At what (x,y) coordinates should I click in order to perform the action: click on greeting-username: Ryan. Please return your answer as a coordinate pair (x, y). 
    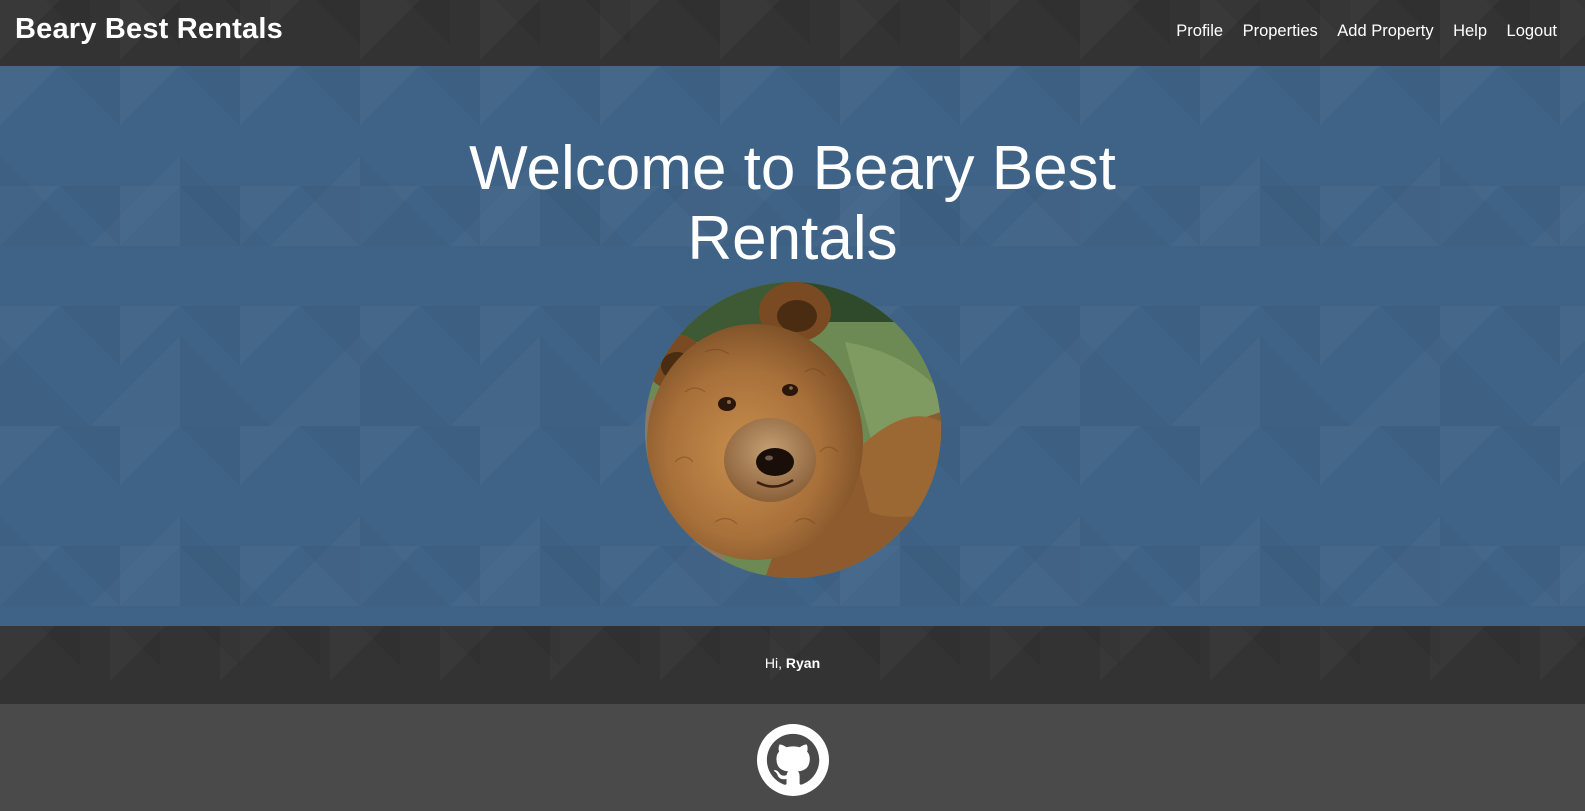
    Looking at the image, I should click on (803, 663).